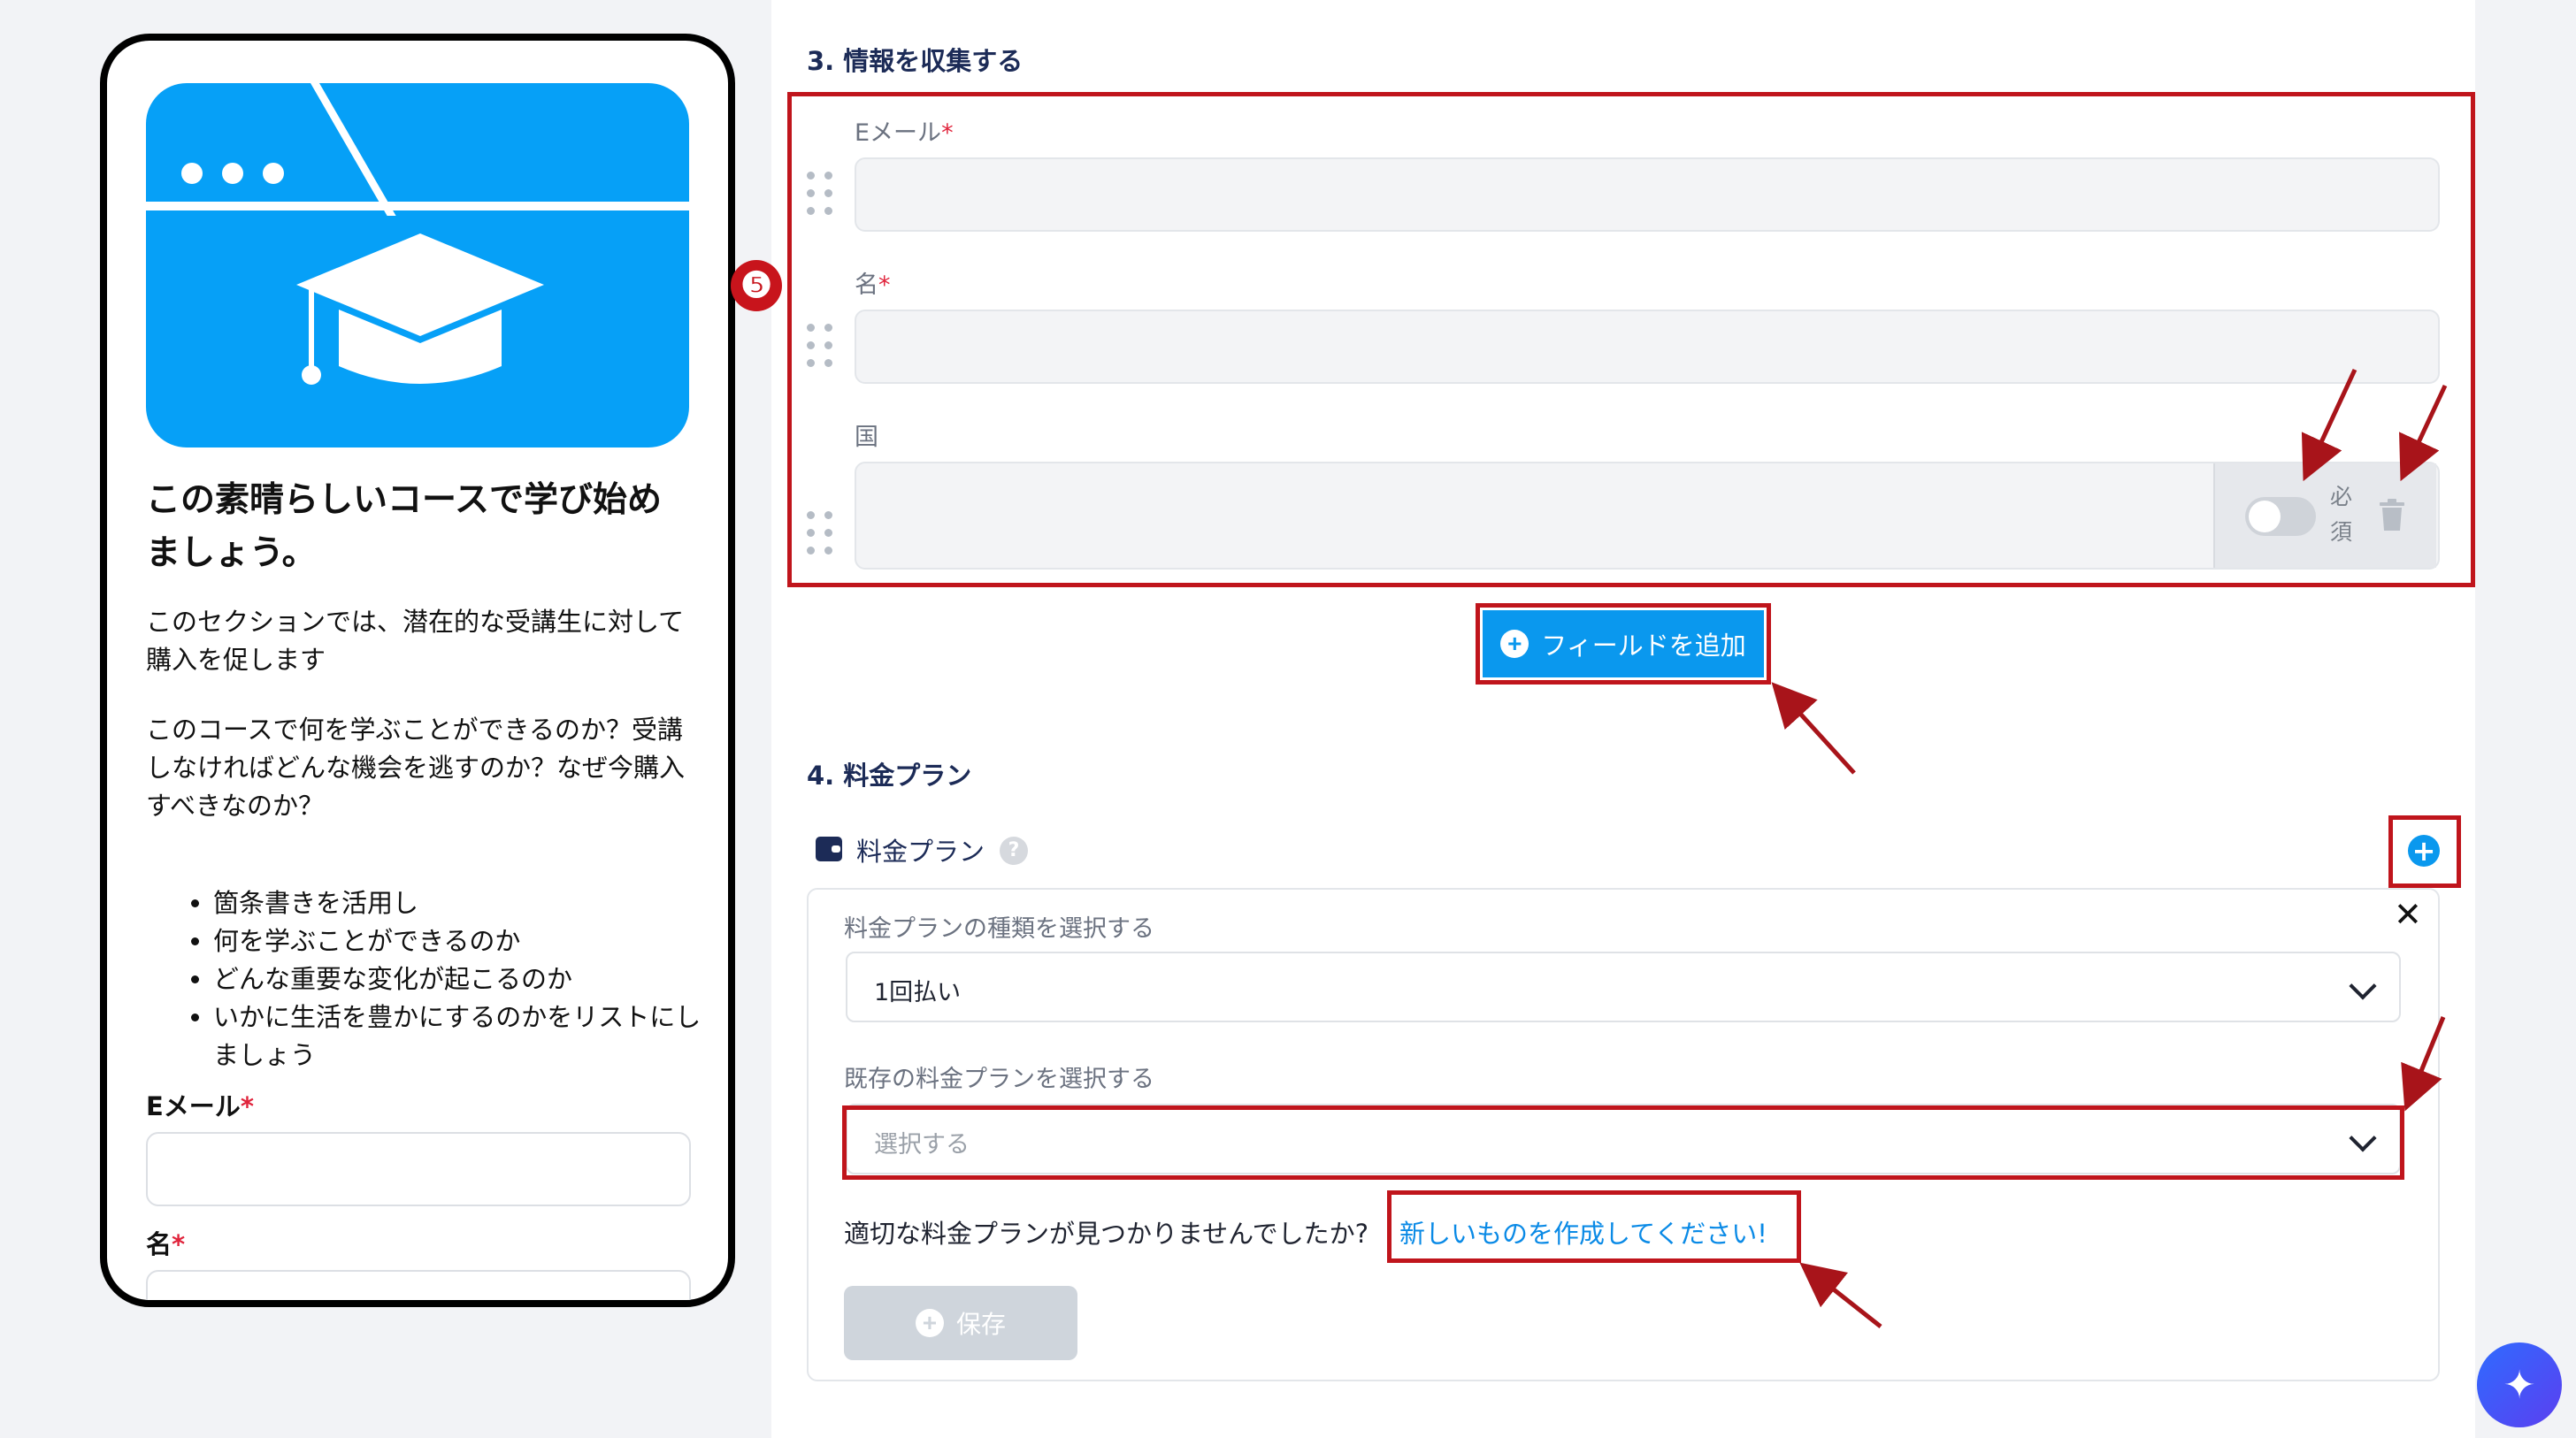 The width and height of the screenshot is (2576, 1438). I want to click on highlight-box-existing-plan, so click(1623, 1142).